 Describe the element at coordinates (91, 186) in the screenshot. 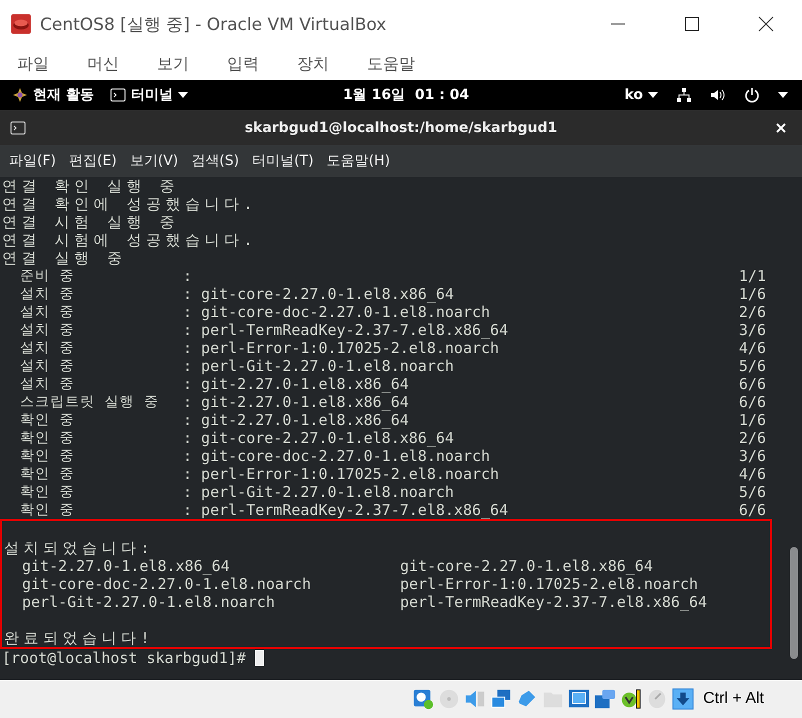

I see `terminal-line: 연결 확인 실행 중` at that location.